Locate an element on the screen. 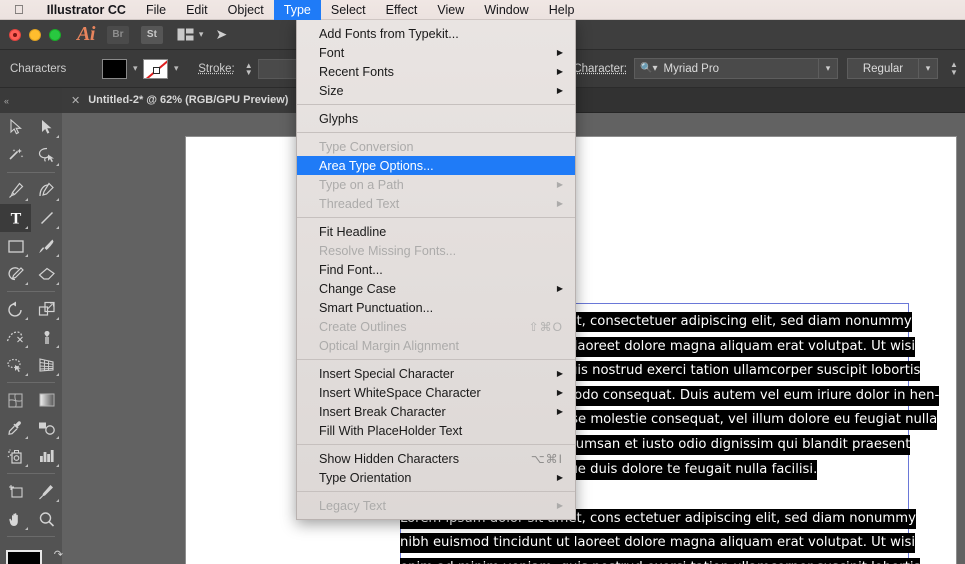 Image resolution: width=965 pixels, height=564 pixels. fill-color-well is located at coordinates (24, 557).